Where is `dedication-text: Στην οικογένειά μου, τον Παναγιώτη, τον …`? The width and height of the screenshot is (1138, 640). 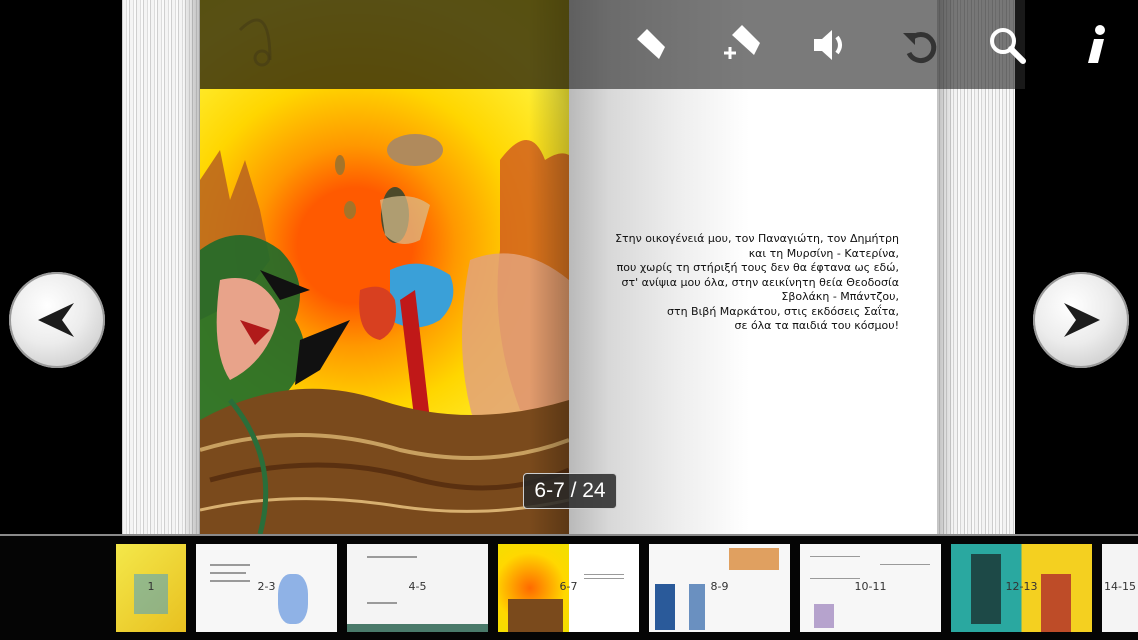 dedication-text: Στην οικογένειά μου, τον Παναγιώτη, τον … is located at coordinates (749, 283).